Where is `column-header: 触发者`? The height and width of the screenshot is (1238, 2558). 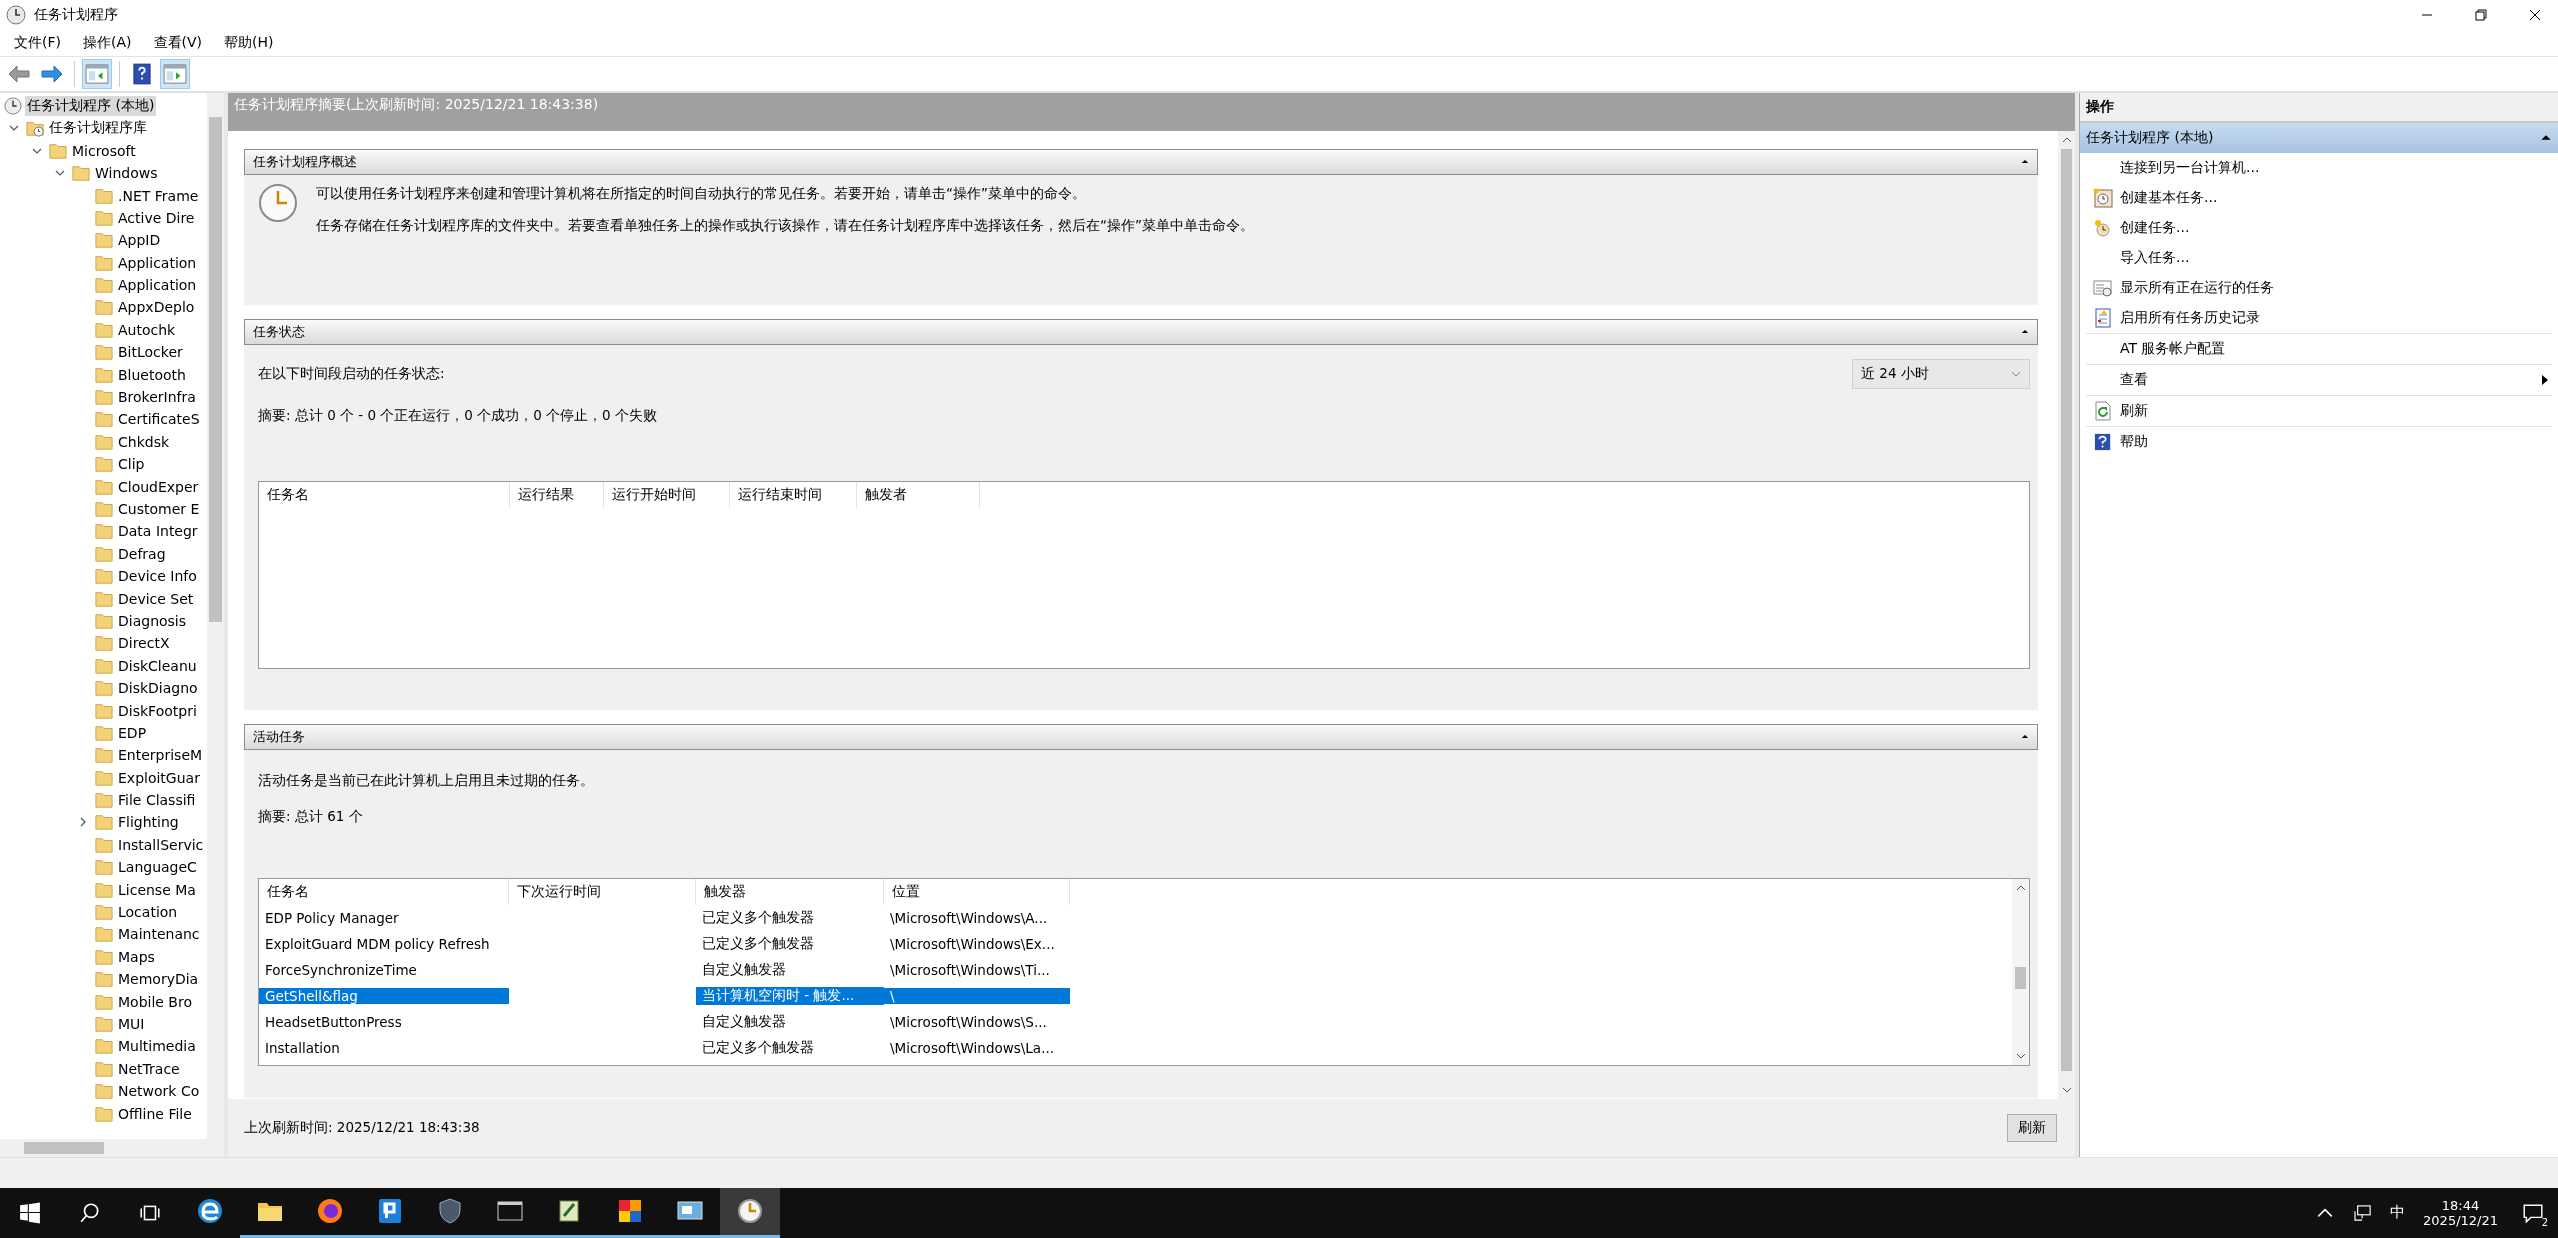
column-header: 触发者 is located at coordinates (918, 494).